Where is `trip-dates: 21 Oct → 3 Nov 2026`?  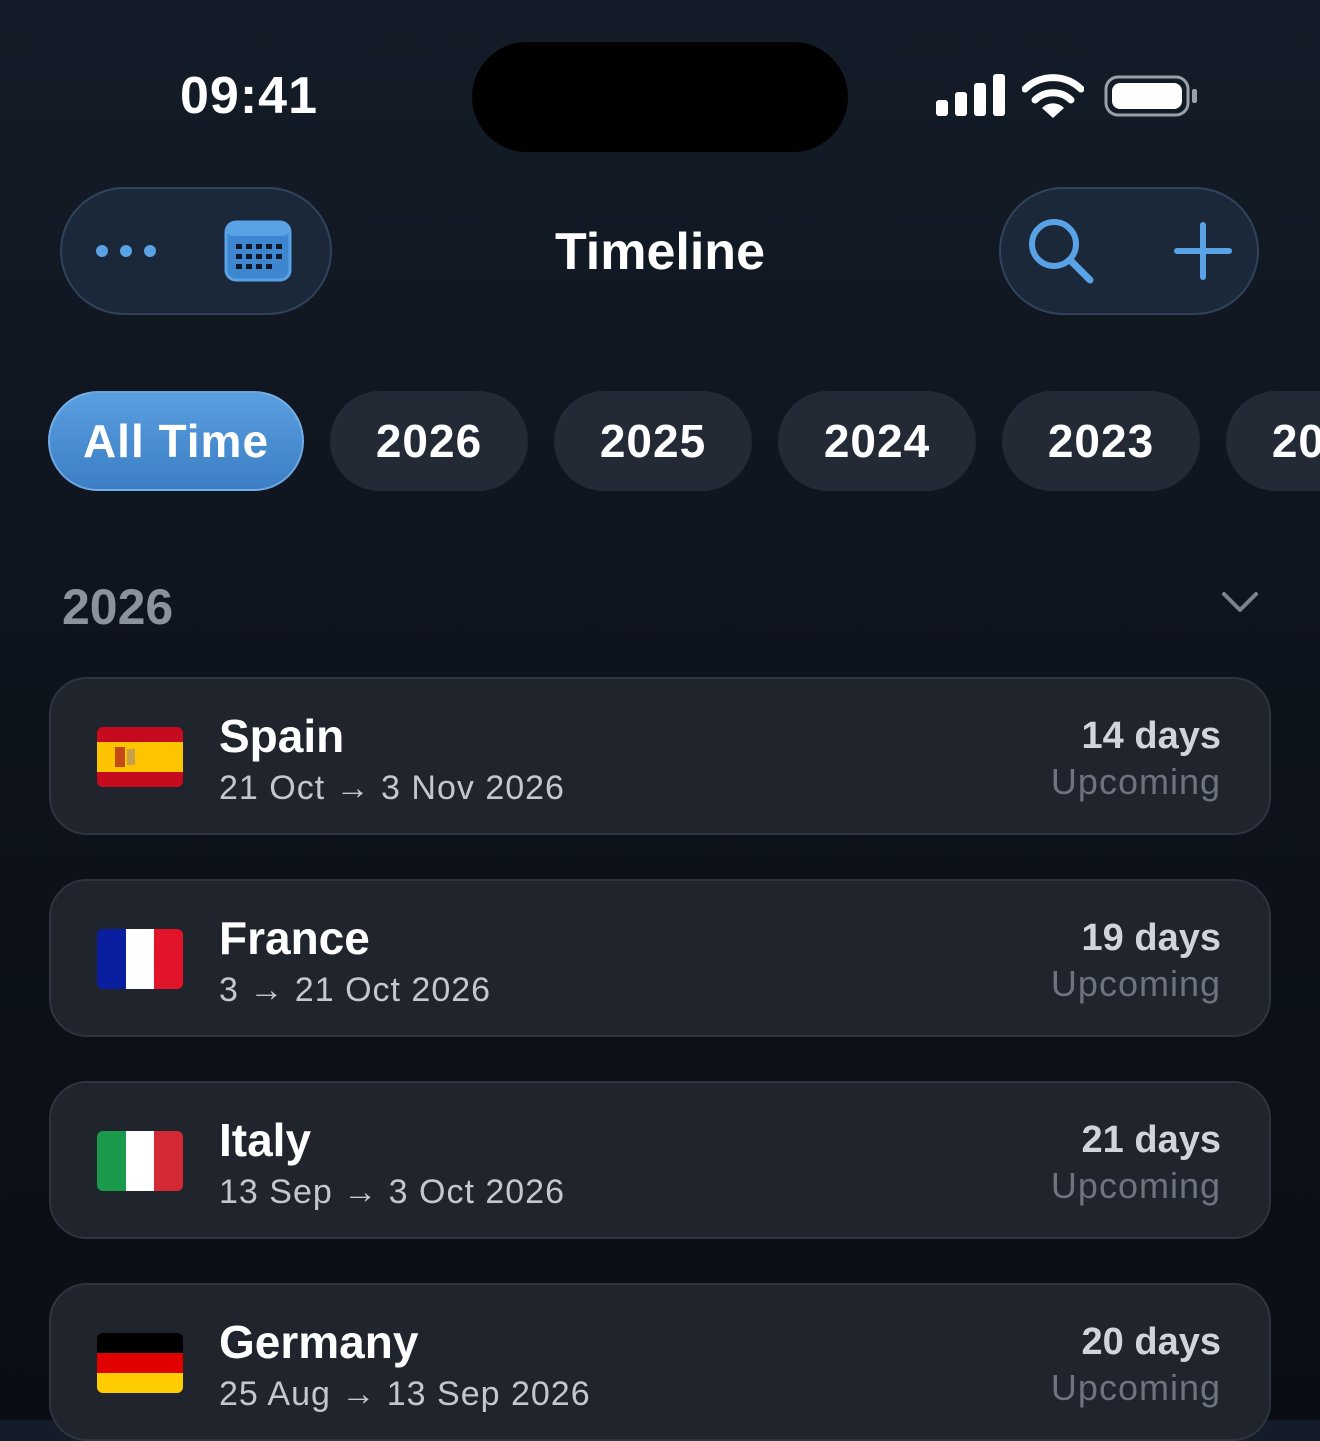 trip-dates: 21 Oct → 3 Nov 2026 is located at coordinates (392, 788).